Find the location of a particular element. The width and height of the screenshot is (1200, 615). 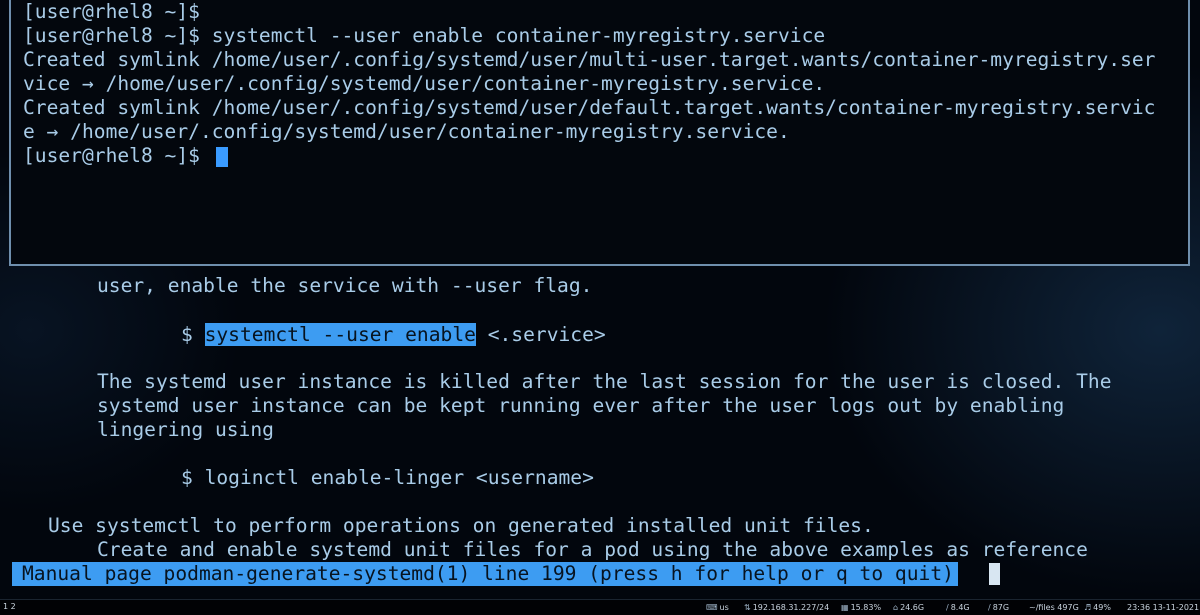

search-highlight: systemctl --user enable is located at coordinates (340, 334).